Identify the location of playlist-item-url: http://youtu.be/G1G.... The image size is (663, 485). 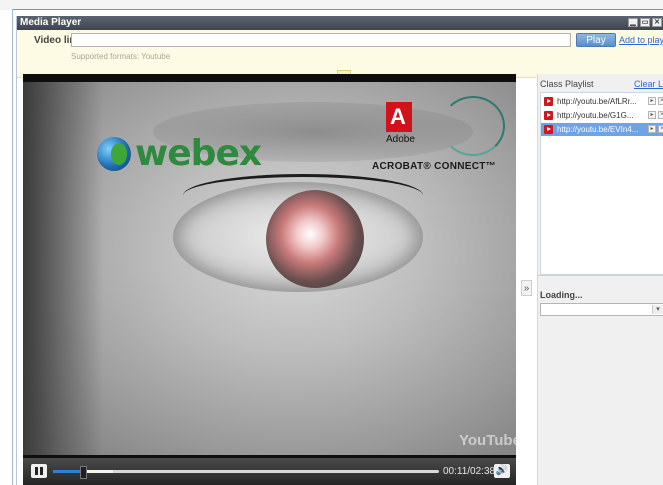
(595, 115).